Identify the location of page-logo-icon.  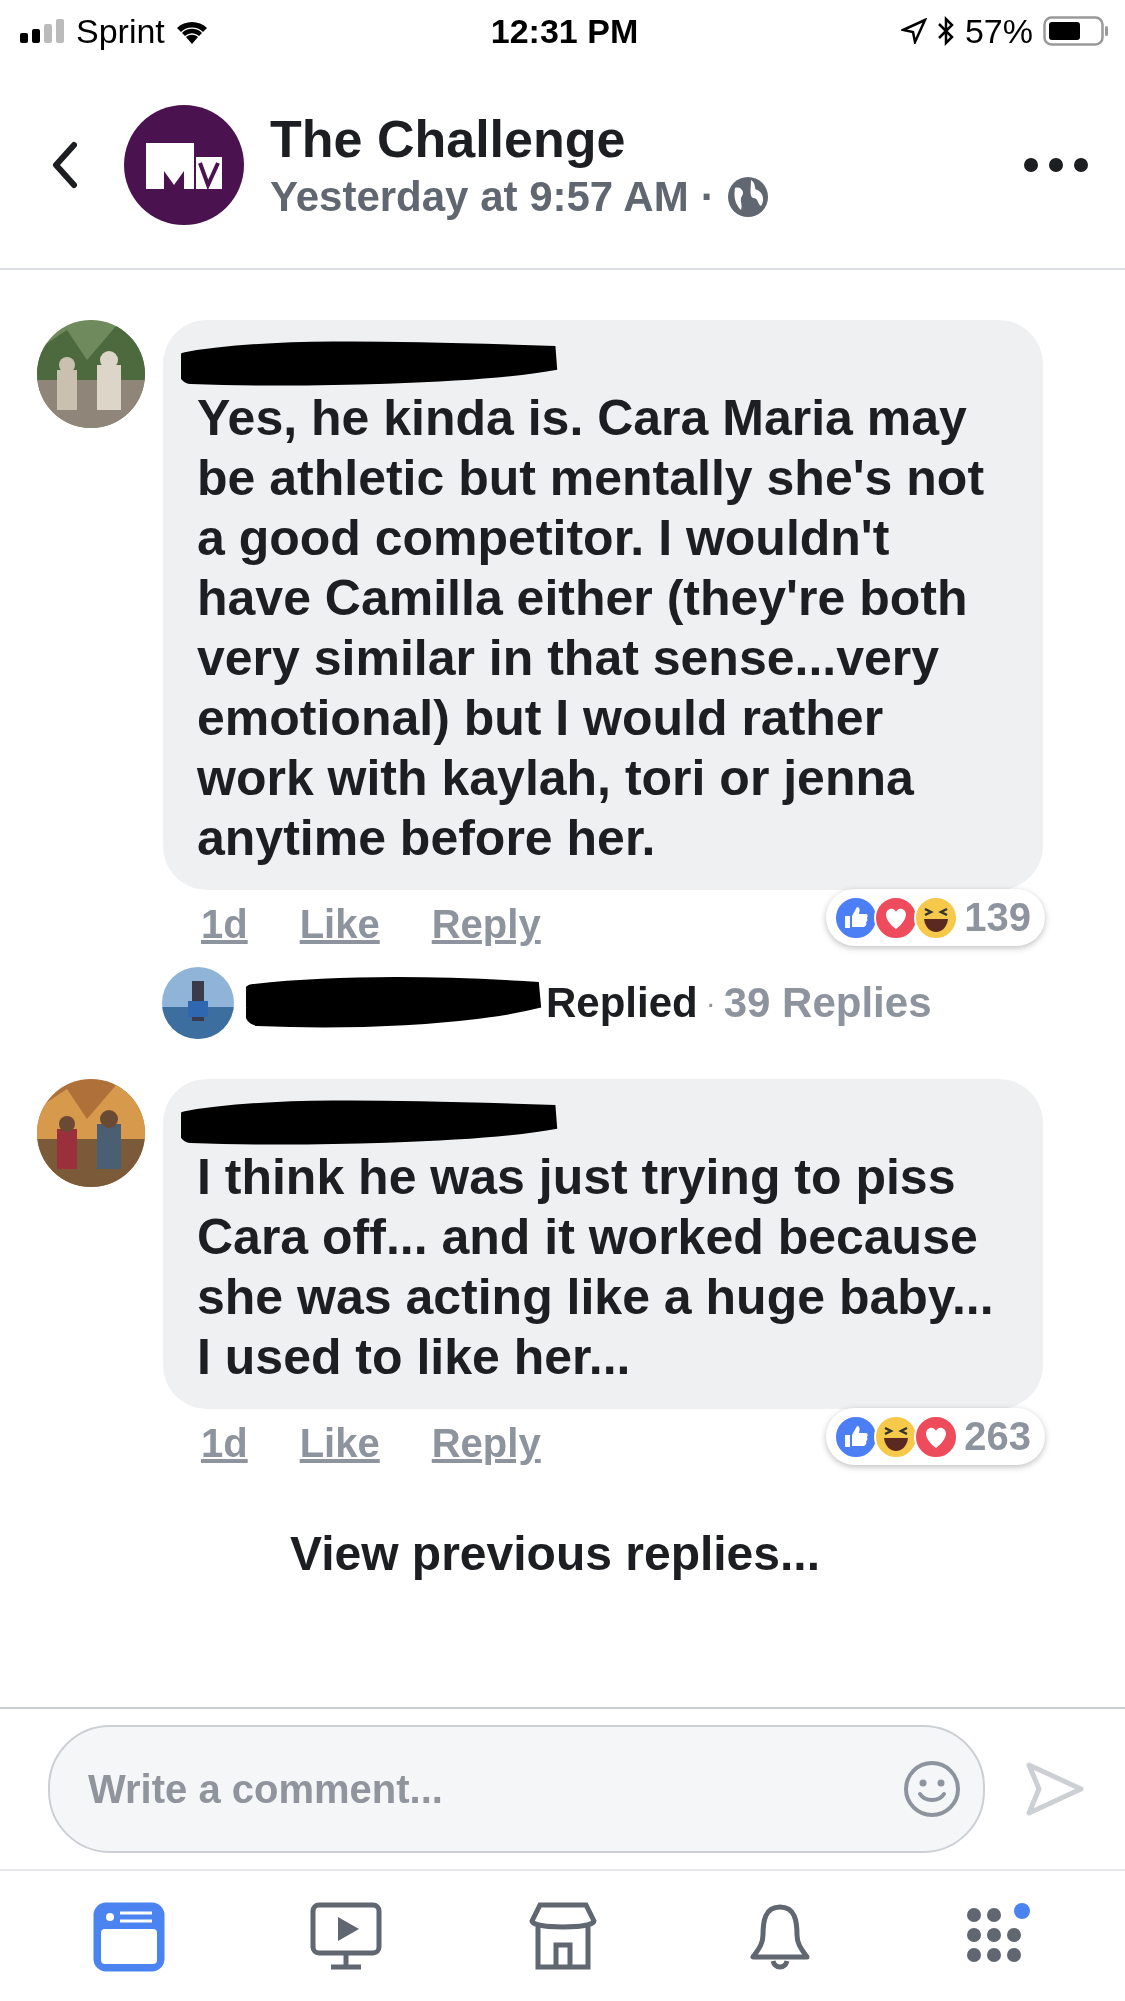
(184, 165).